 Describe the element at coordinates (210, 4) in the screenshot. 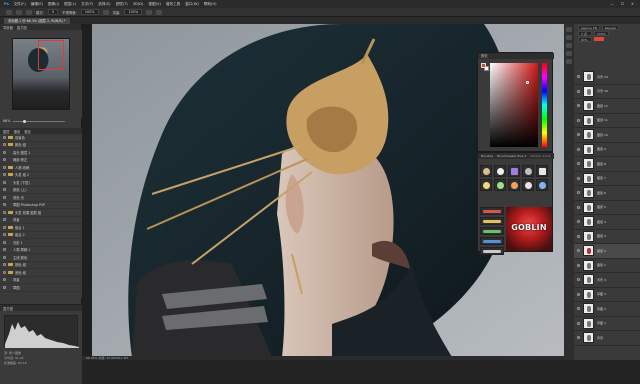

I see `menu-help: 帮助(H)` at that location.